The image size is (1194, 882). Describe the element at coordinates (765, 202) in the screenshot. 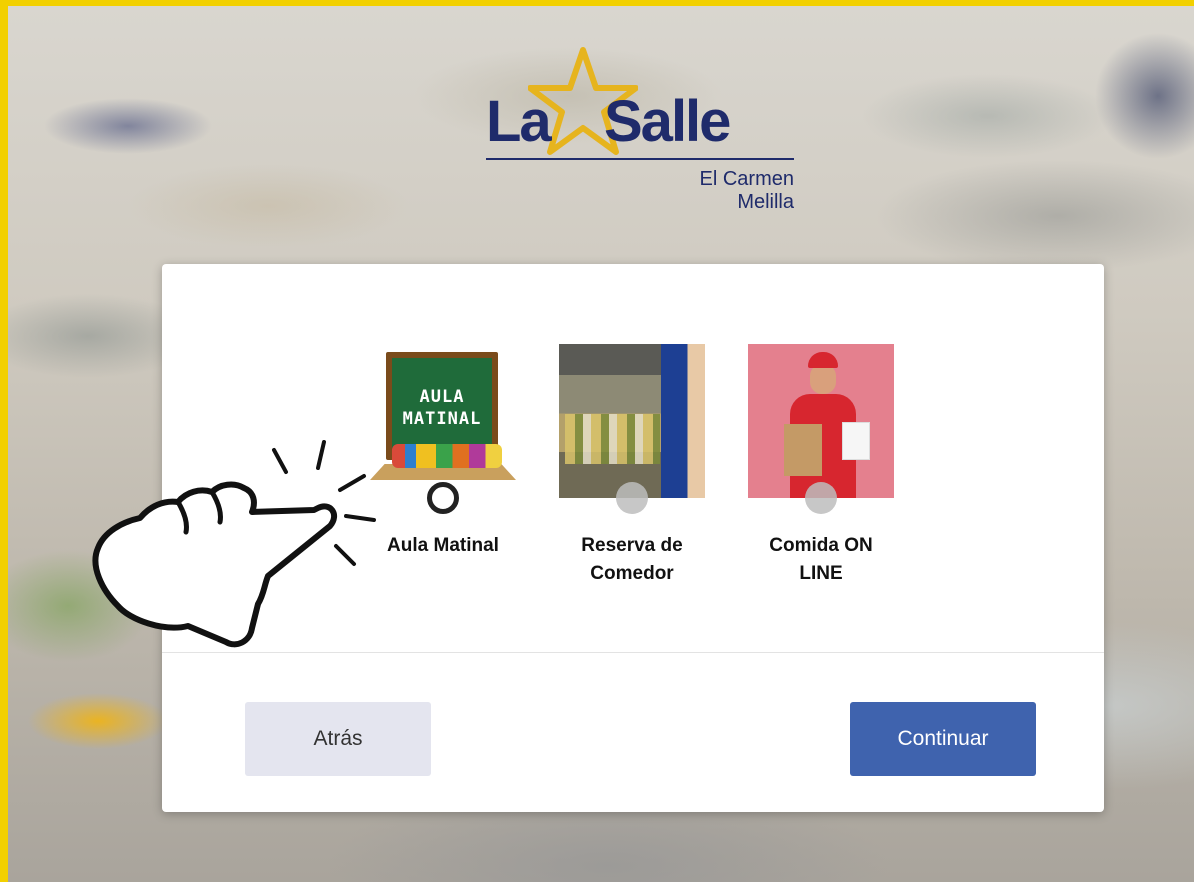

I see `logo-subtitle-melilla: Melilla` at that location.